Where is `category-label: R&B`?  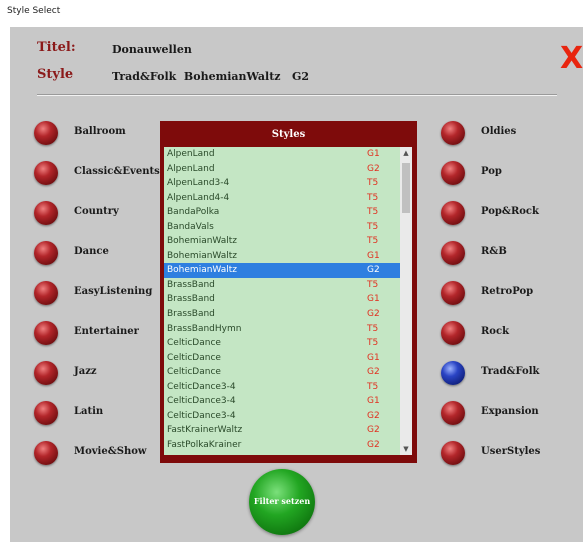 category-label: R&B is located at coordinates (494, 251).